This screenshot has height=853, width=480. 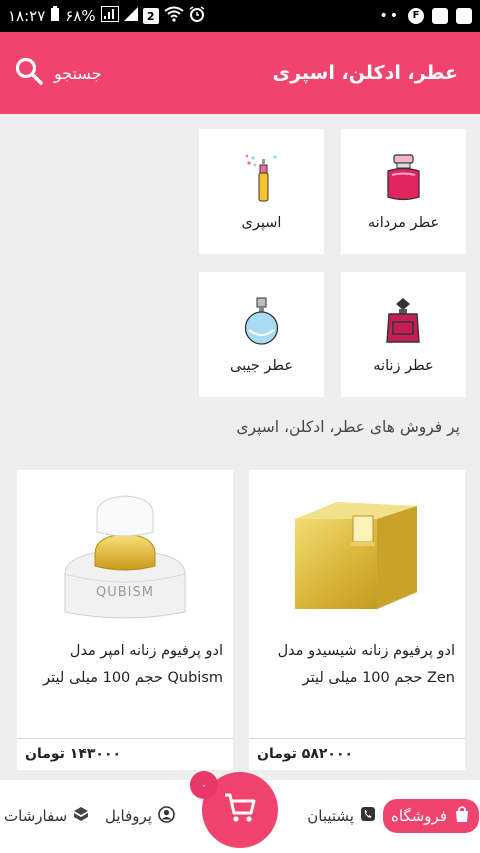 What do you see at coordinates (174, 16) in the screenshot?
I see `wifi-icon` at bounding box center [174, 16].